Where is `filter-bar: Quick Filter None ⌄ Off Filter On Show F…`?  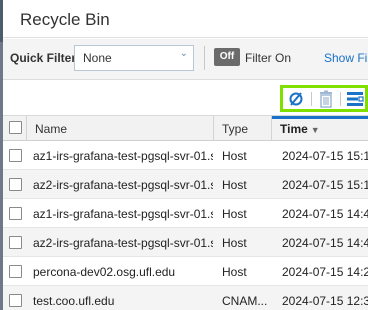 filter-bar: Quick Filter None ⌄ Off Filter On Show F… is located at coordinates (185, 59).